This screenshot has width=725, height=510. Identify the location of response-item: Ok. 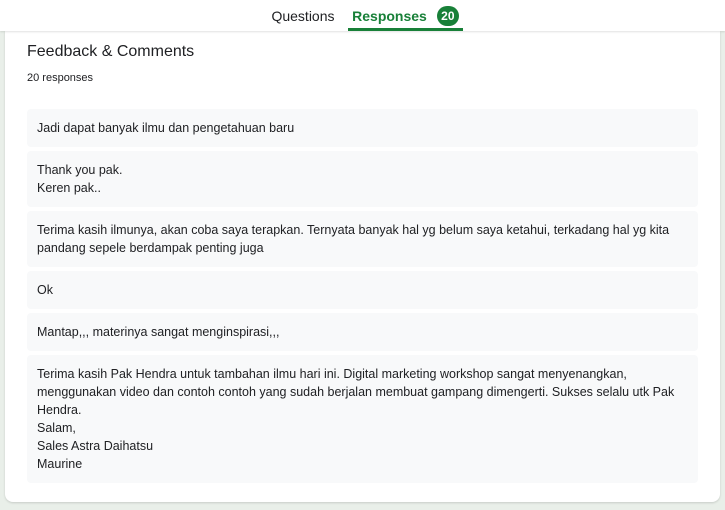
(362, 290).